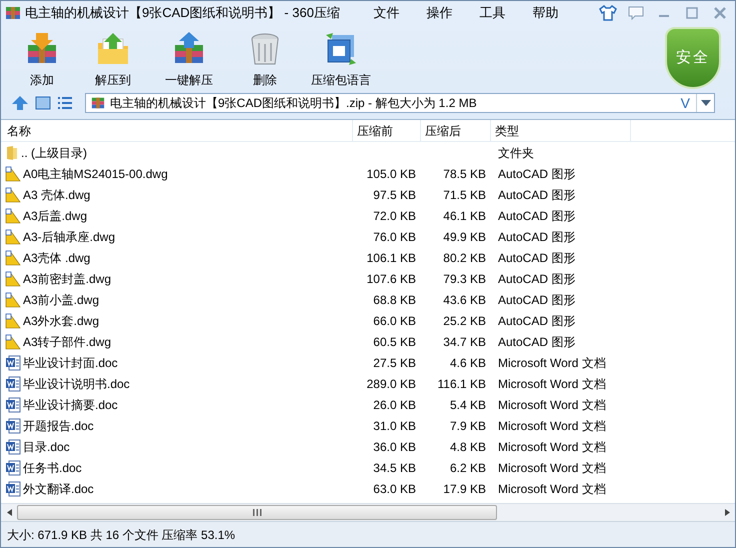  What do you see at coordinates (67, 279) in the screenshot?
I see `file-name: A3前密封盖.dwg` at bounding box center [67, 279].